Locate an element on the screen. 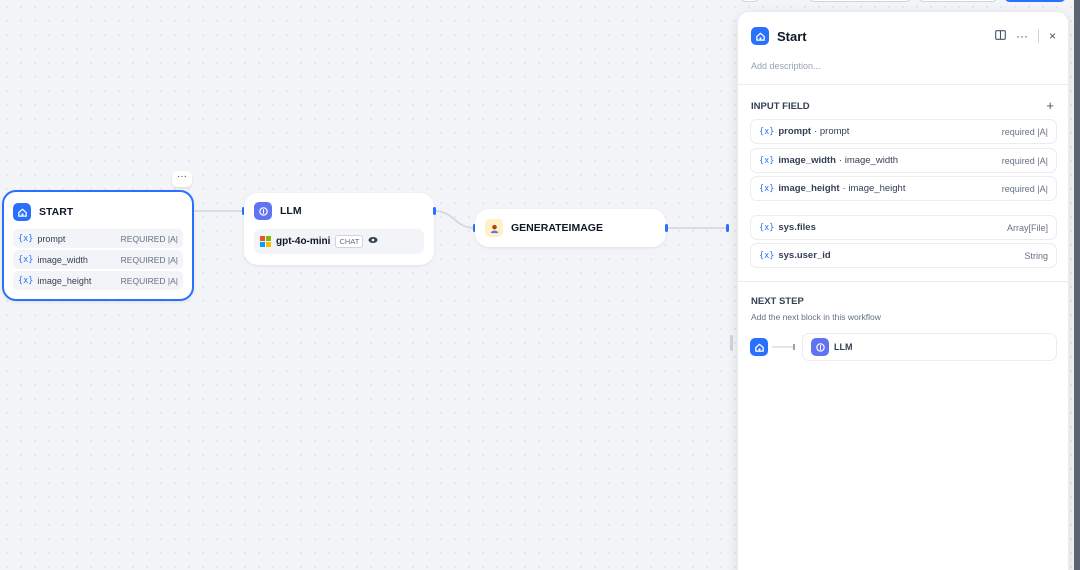 The width and height of the screenshot is (1080, 570). microsoft-logo-icon is located at coordinates (265, 241).